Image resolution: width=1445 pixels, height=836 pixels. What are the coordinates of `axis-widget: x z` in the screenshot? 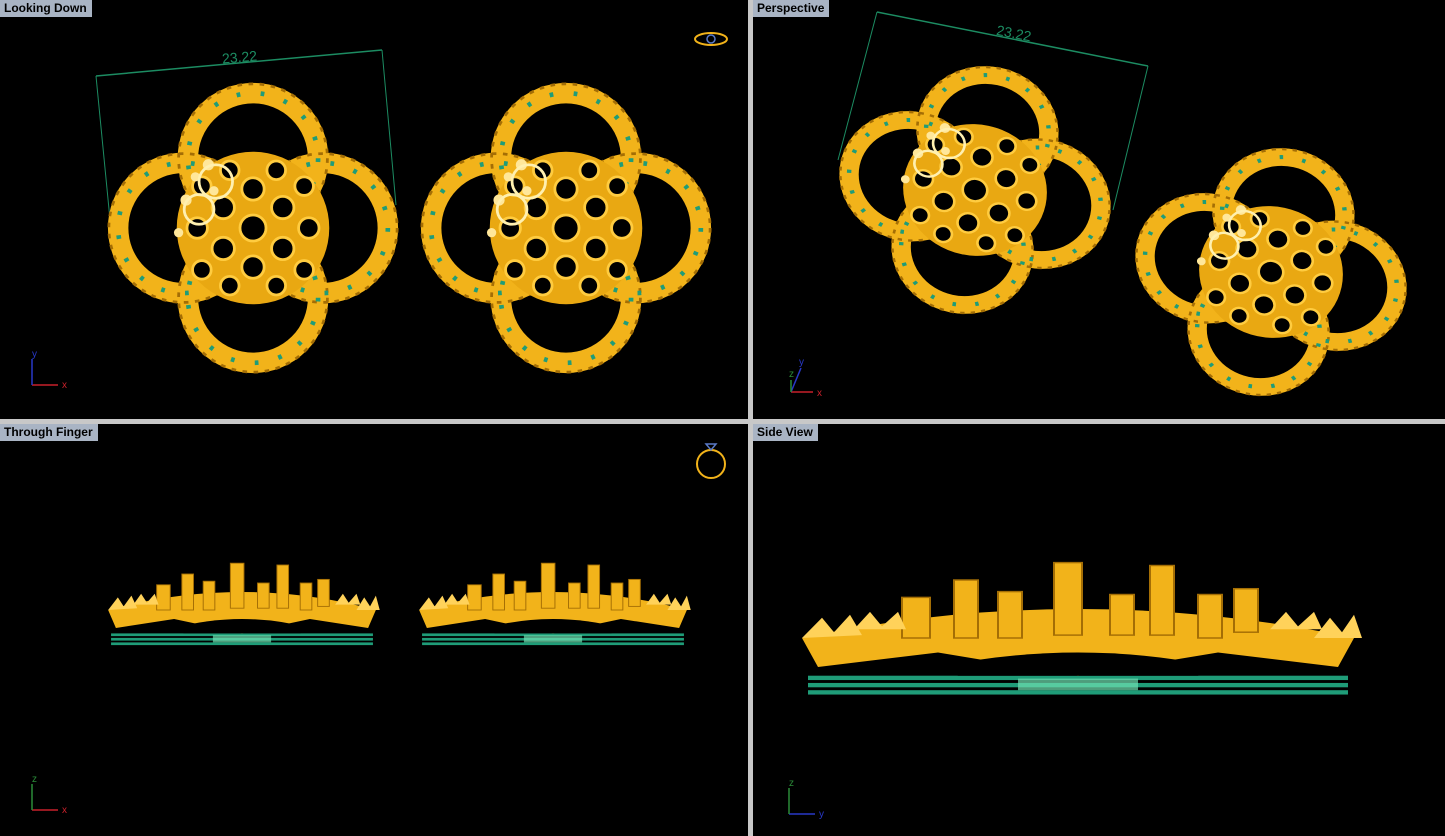 It's located at (49, 795).